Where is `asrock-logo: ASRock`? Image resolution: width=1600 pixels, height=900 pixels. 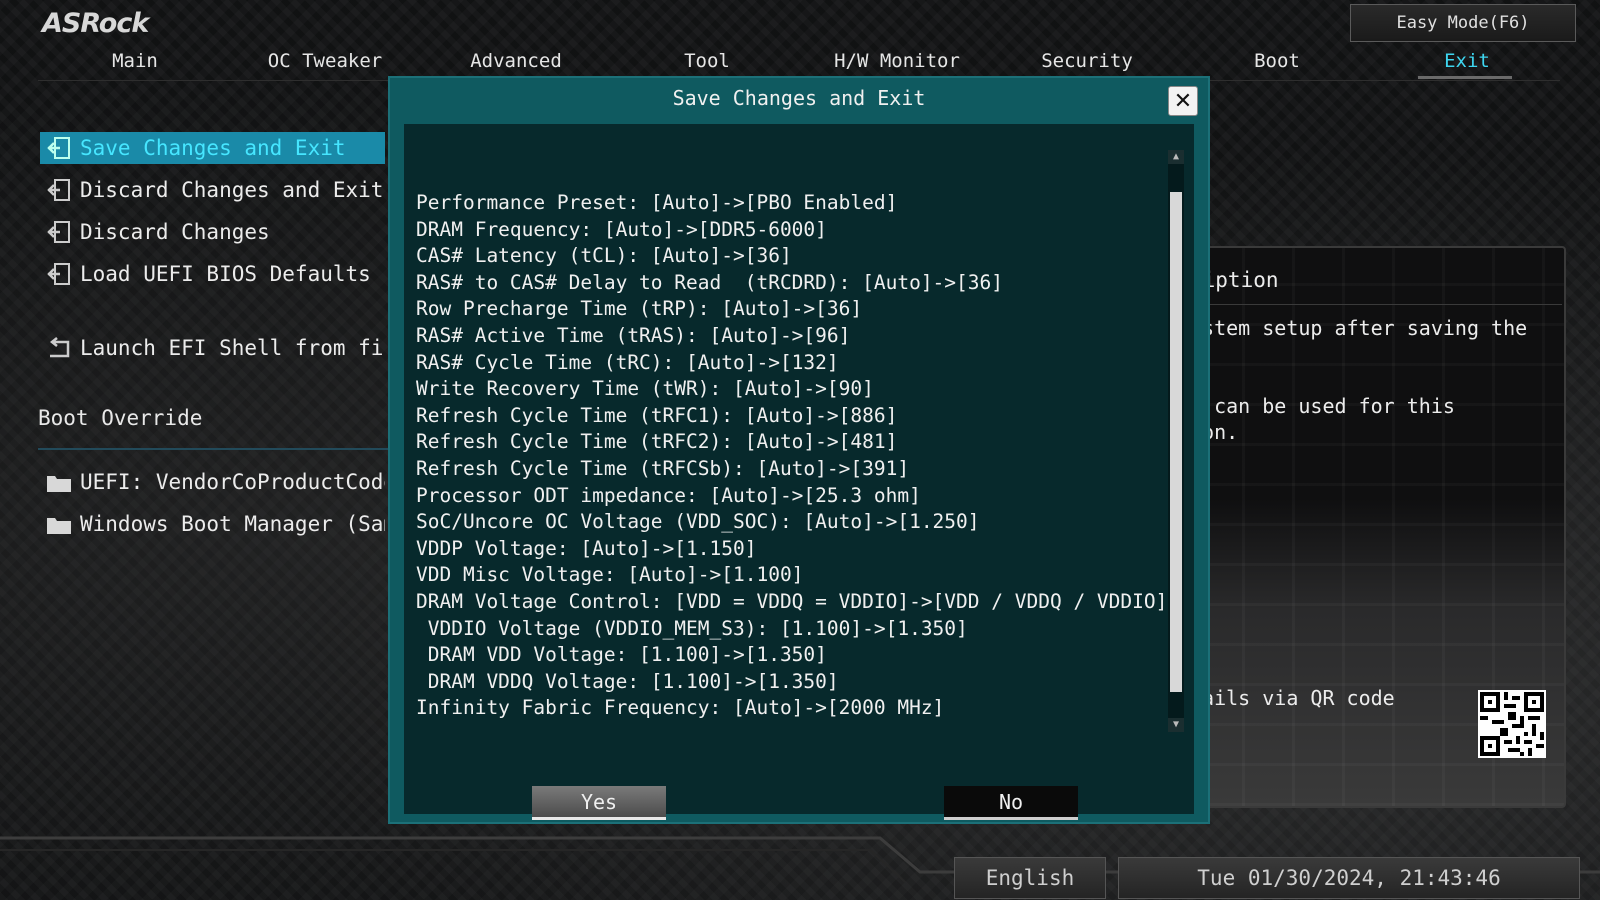 asrock-logo: ASRock is located at coordinates (95, 23).